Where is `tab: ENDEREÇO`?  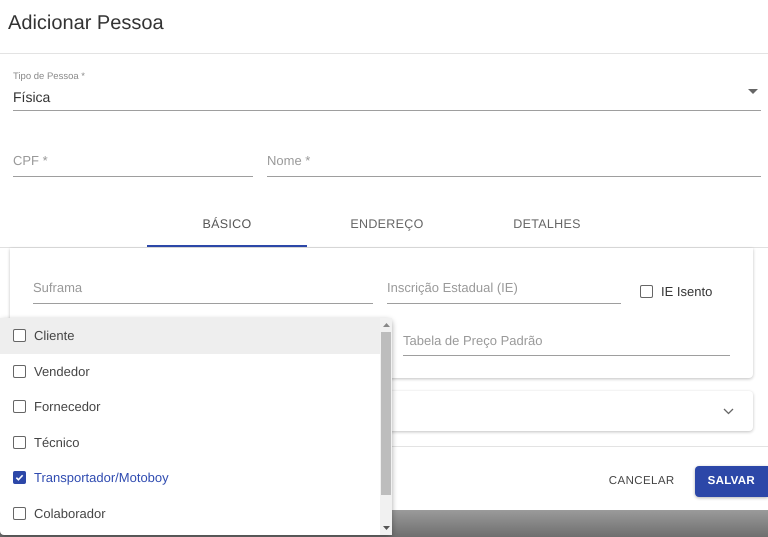
tab: ENDEREÇO is located at coordinates (387, 231).